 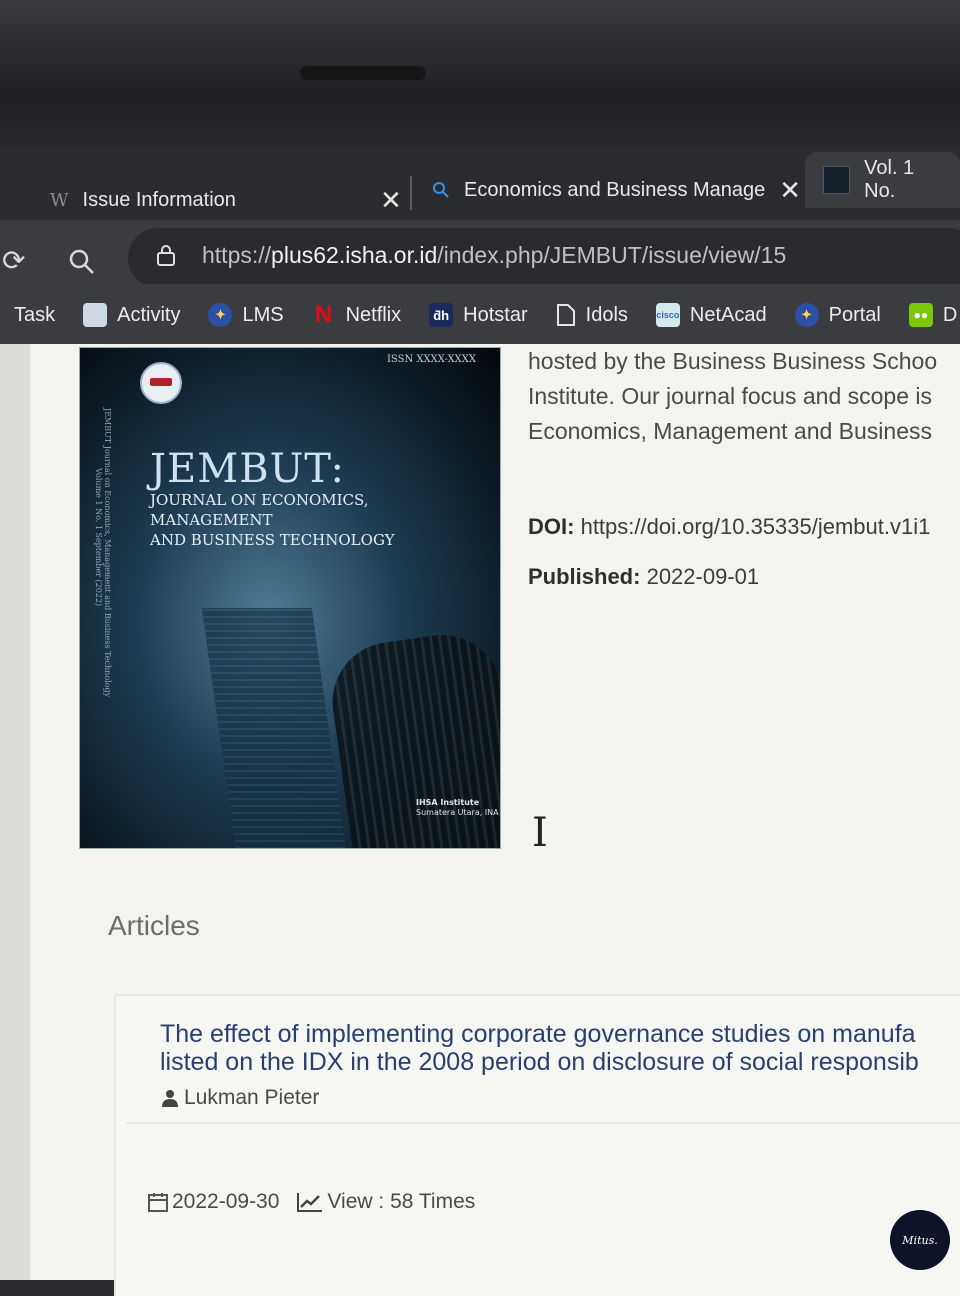 What do you see at coordinates (252, 1097) in the screenshot?
I see `author-name: Lukman Pieter` at bounding box center [252, 1097].